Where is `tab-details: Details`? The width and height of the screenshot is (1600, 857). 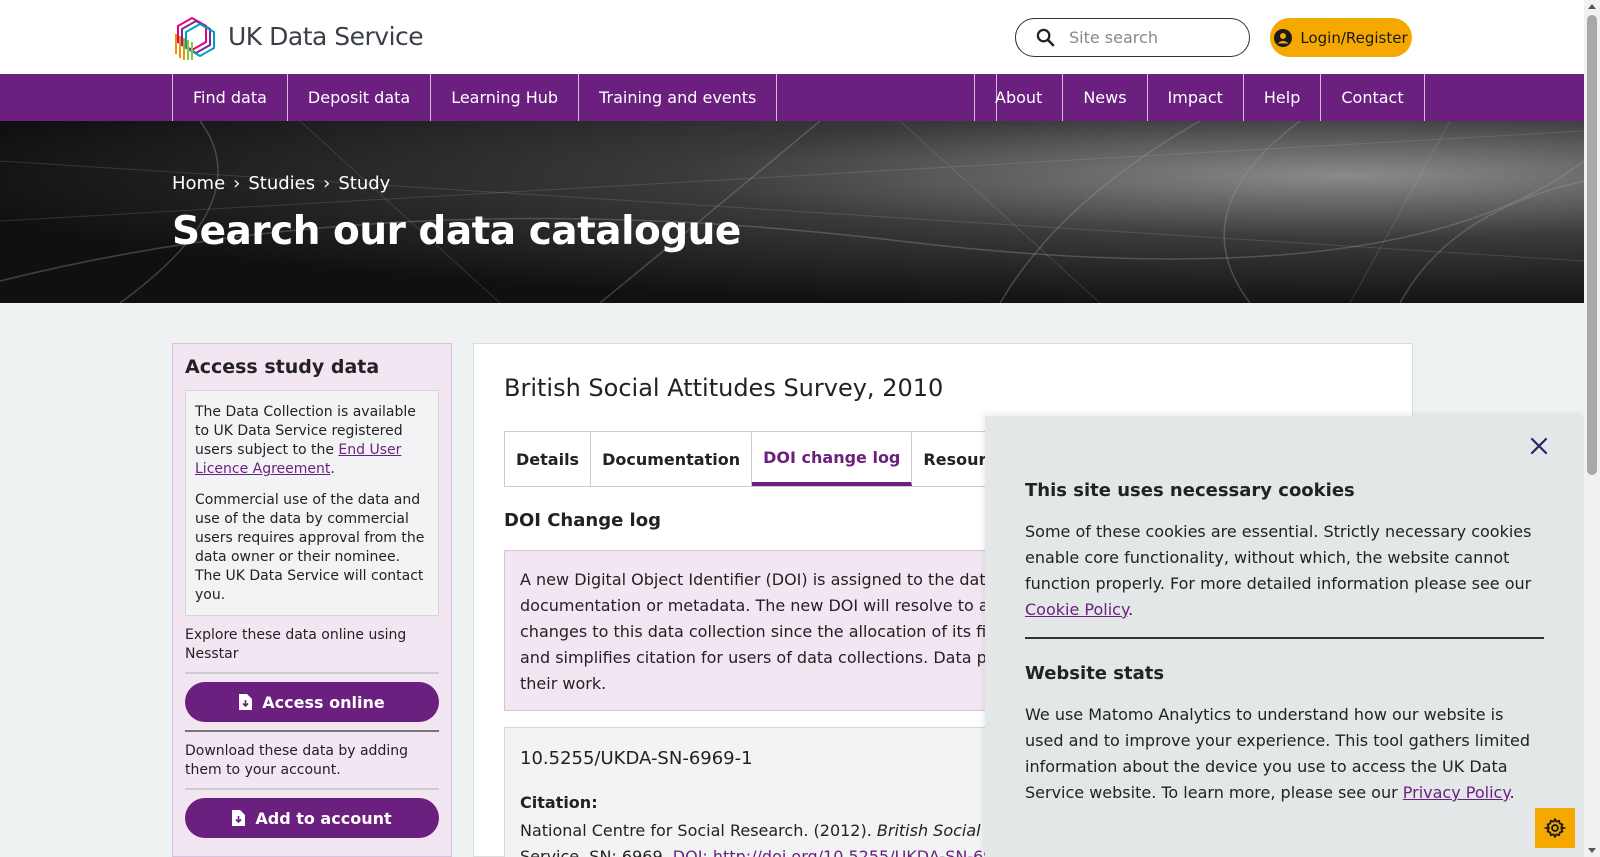
tab-details: Details is located at coordinates (548, 459).